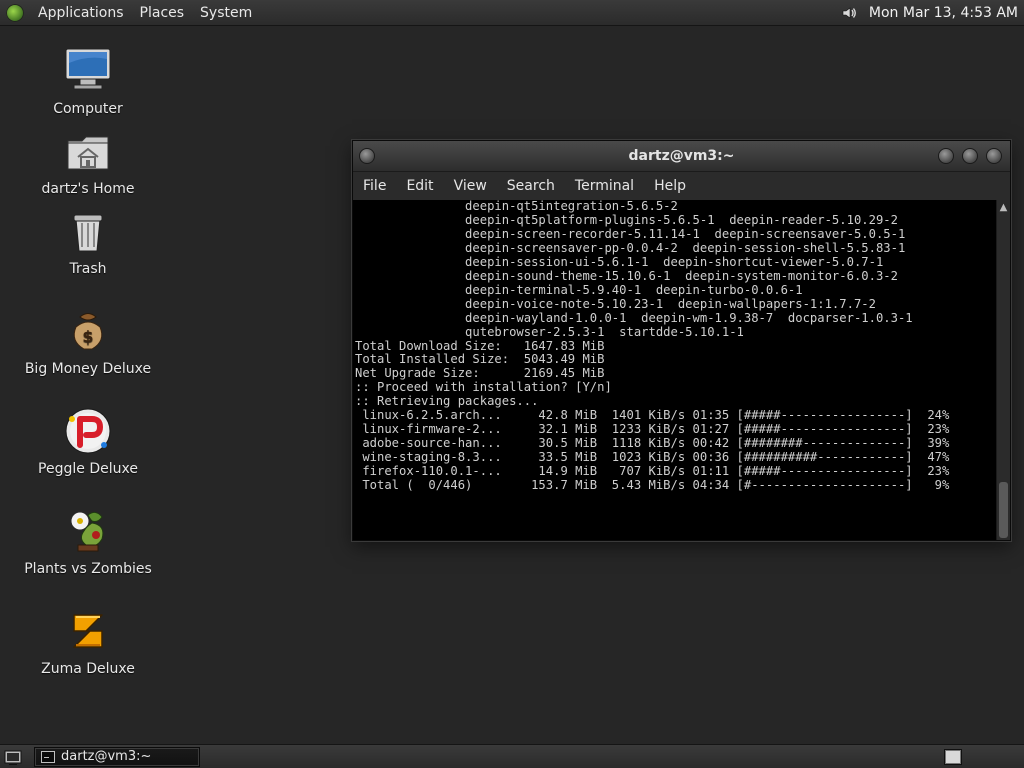 The image size is (1024, 768). Describe the element at coordinates (531, 186) in the screenshot. I see `menu-search: Search` at that location.